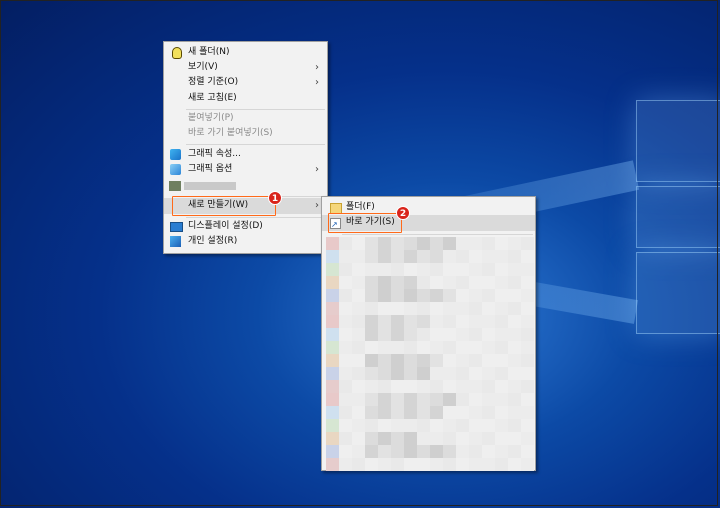 The height and width of the screenshot is (508, 720). Describe the element at coordinates (245, 169) in the screenshot. I see `menu-item-graphics-options: 그래픽 옵션 ›` at that location.